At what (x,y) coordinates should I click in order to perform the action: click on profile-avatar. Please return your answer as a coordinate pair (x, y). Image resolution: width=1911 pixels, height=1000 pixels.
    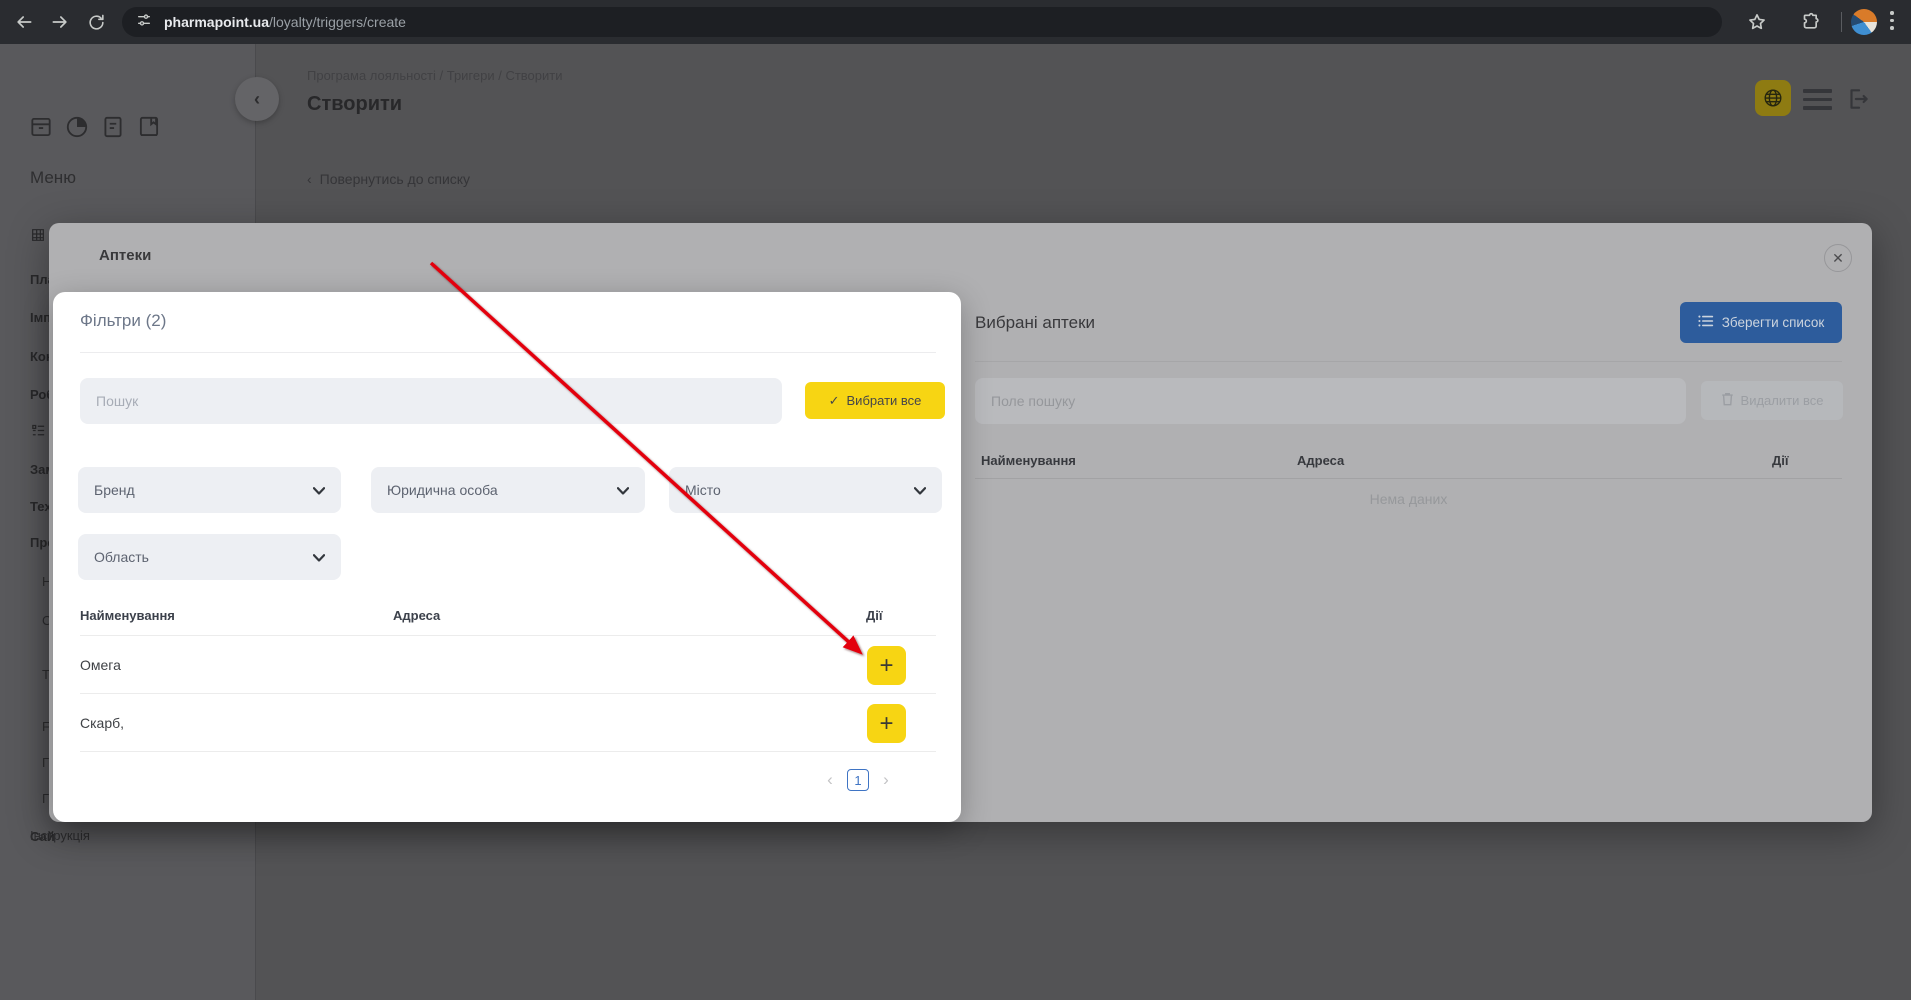
    Looking at the image, I should click on (1864, 22).